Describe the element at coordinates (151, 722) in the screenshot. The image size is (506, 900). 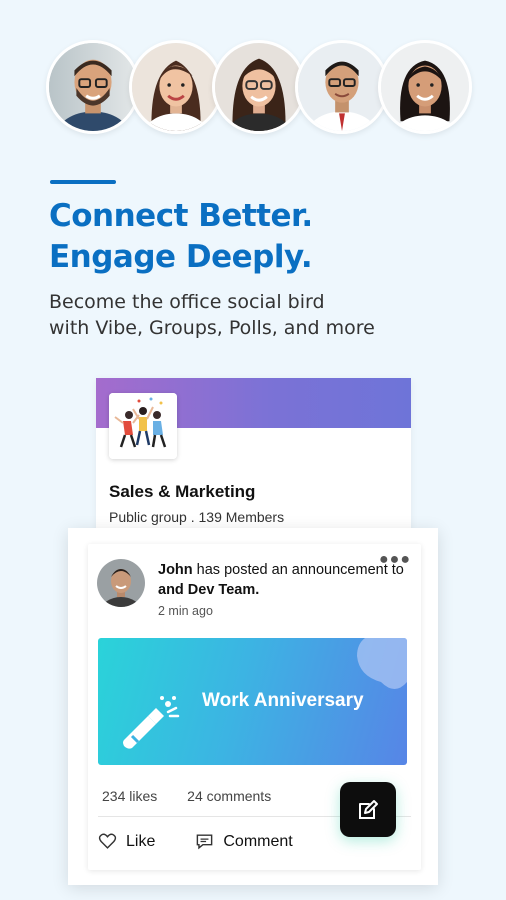
I see `champagne-bottle-icon` at that location.